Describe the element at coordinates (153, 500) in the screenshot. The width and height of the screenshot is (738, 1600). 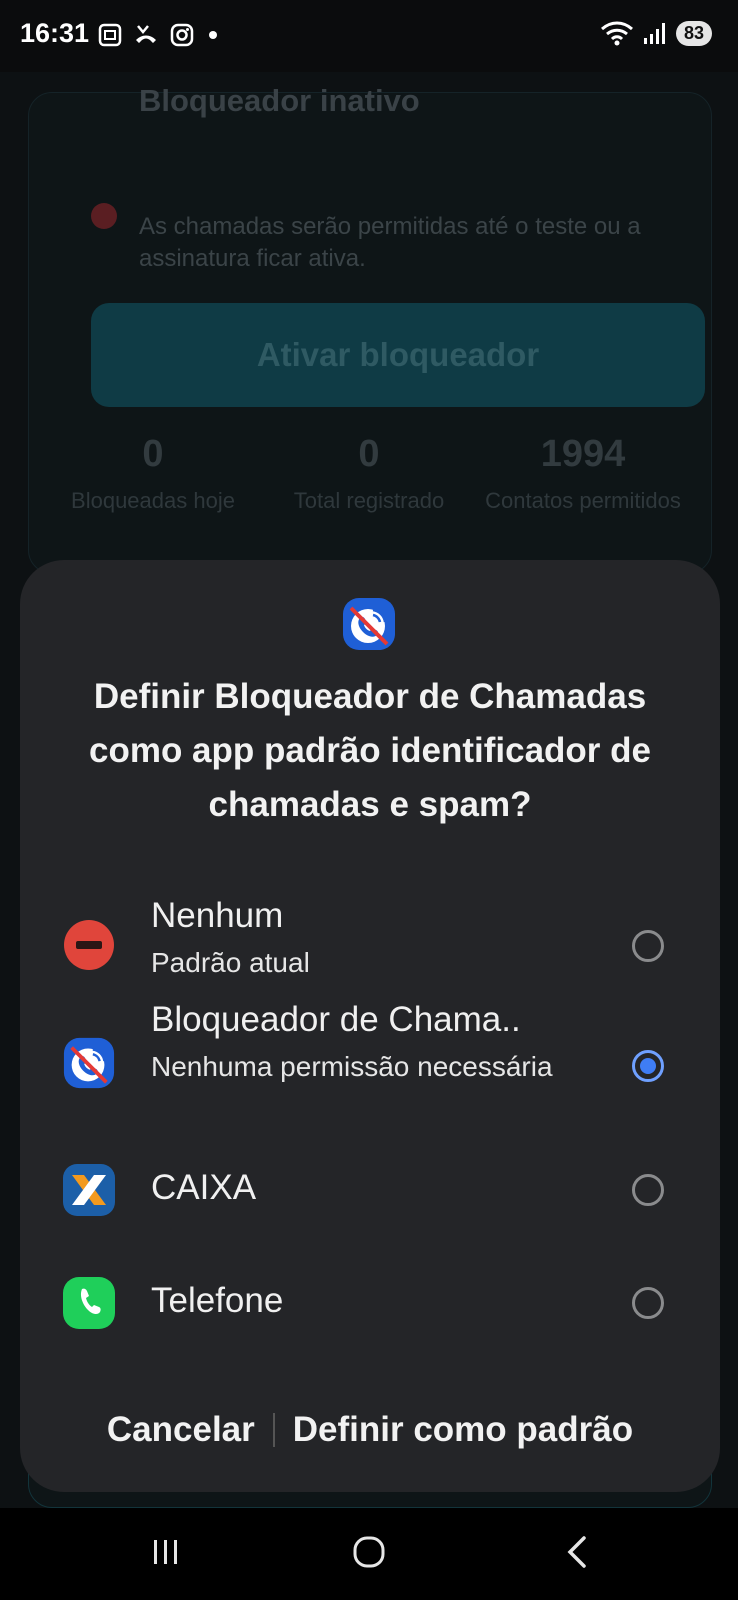
I see `stat-label: Bloqueadas hoje` at that location.